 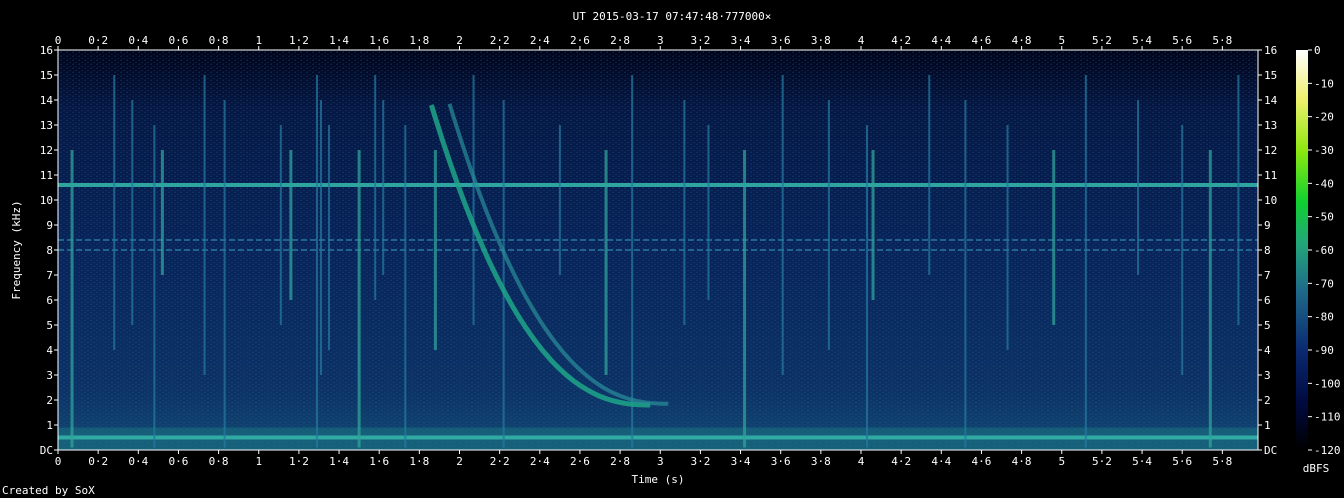 I want to click on y-tick-label-right: 15, so click(x=1270, y=75).